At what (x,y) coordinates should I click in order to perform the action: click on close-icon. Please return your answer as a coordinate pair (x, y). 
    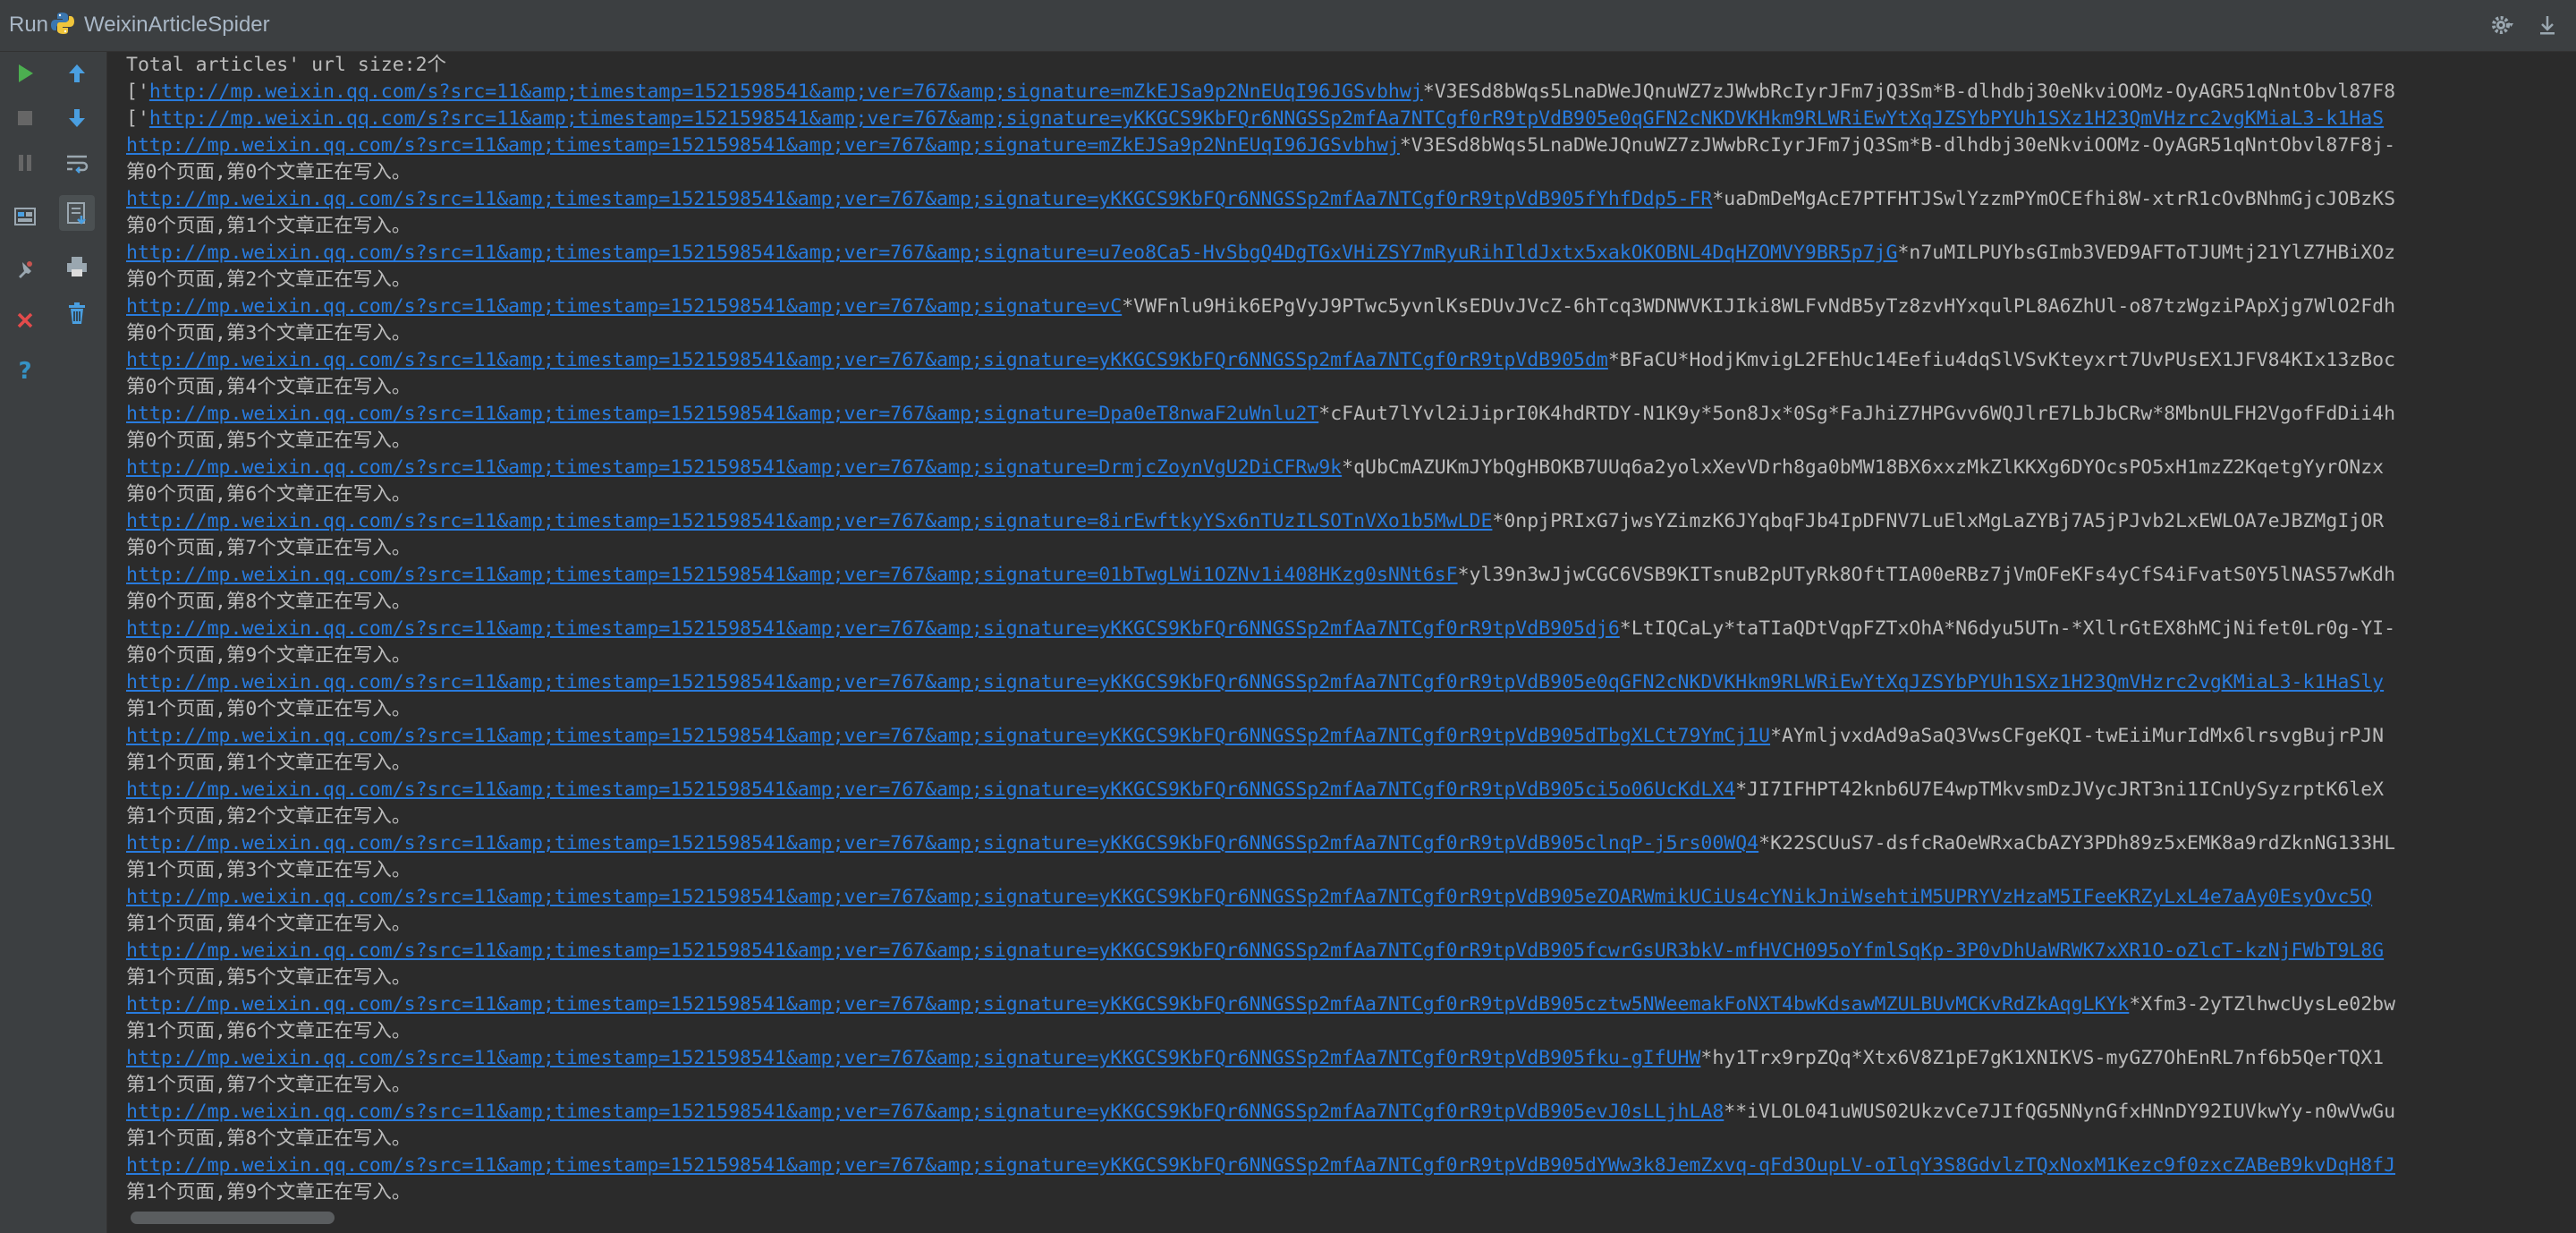
    Looking at the image, I should click on (25, 320).